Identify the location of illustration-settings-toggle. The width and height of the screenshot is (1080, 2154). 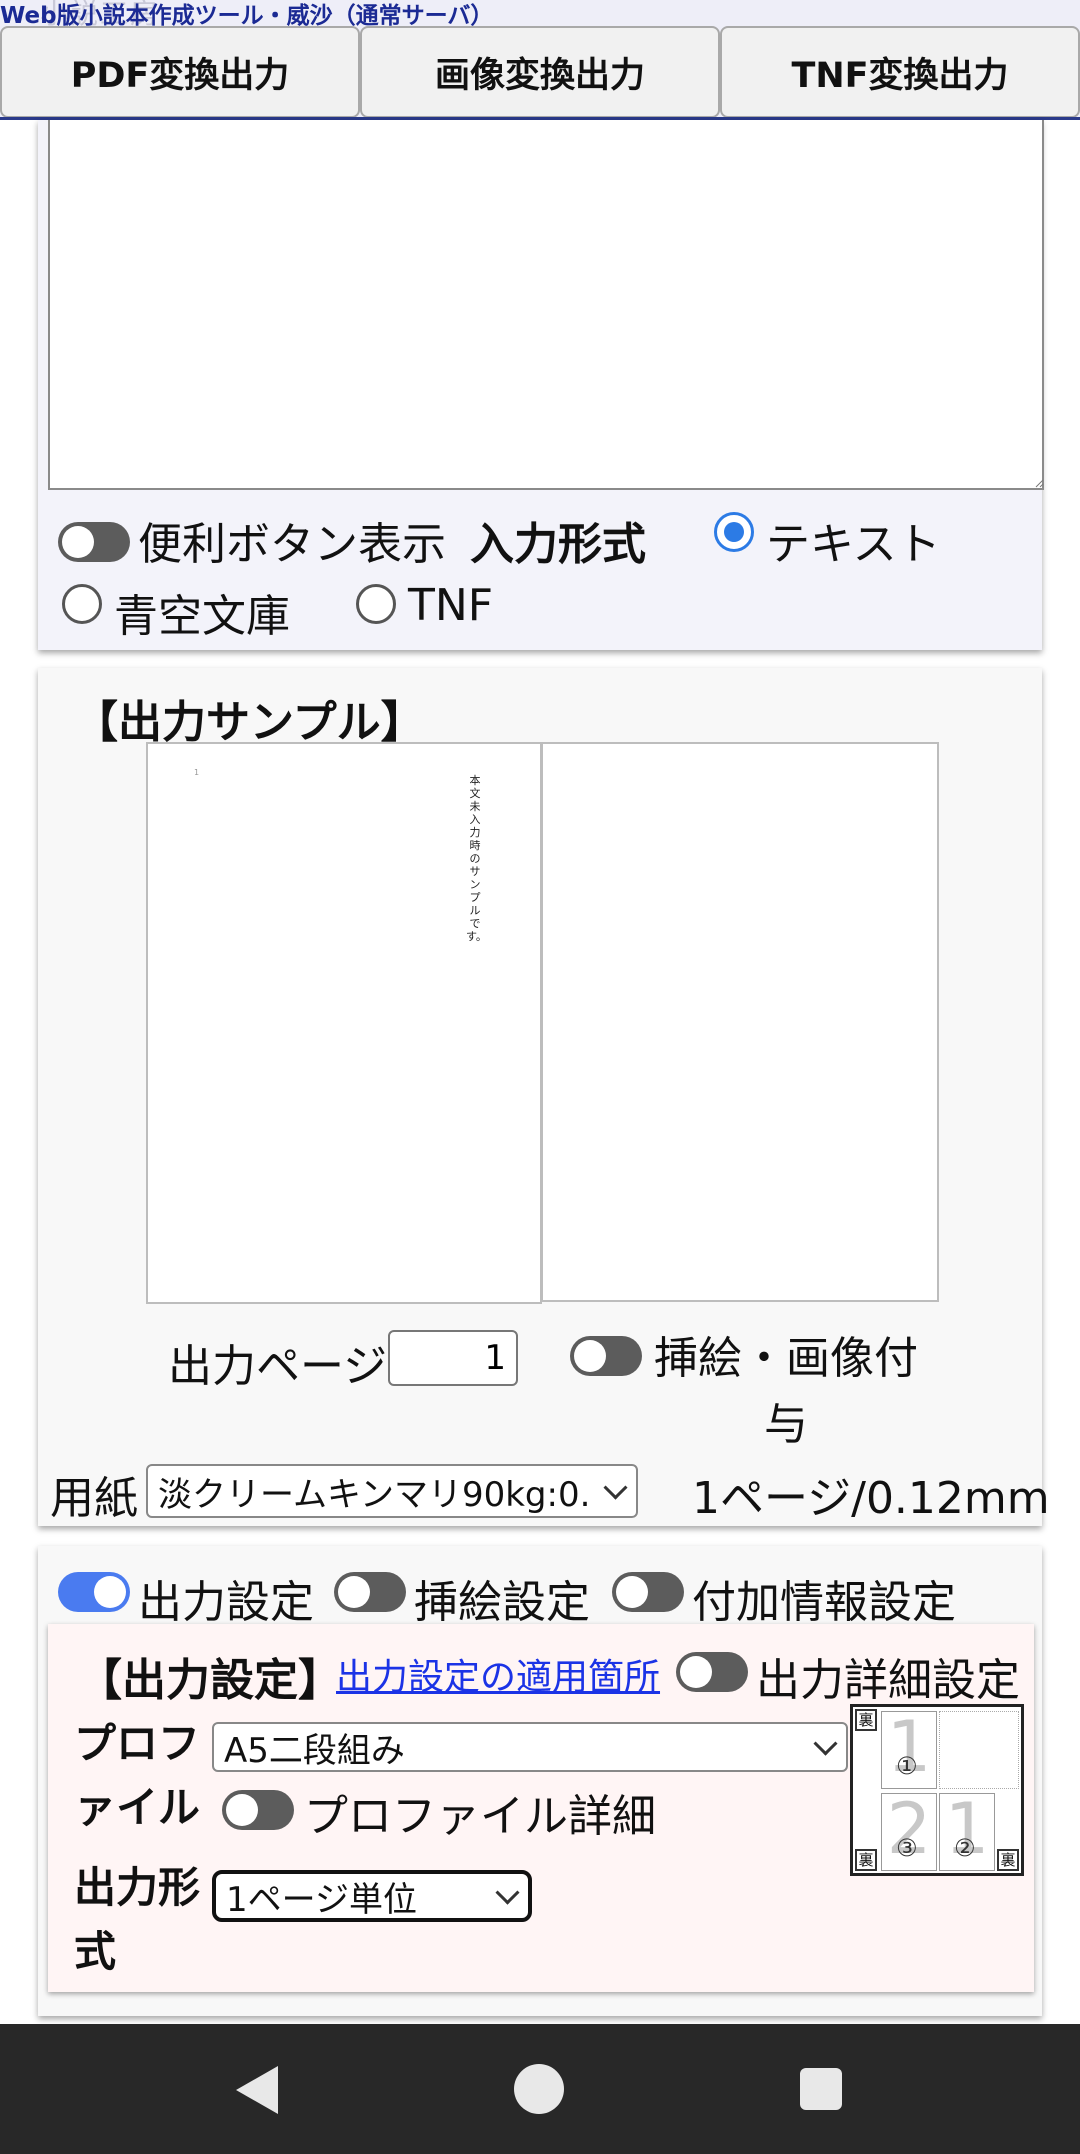
(370, 1592).